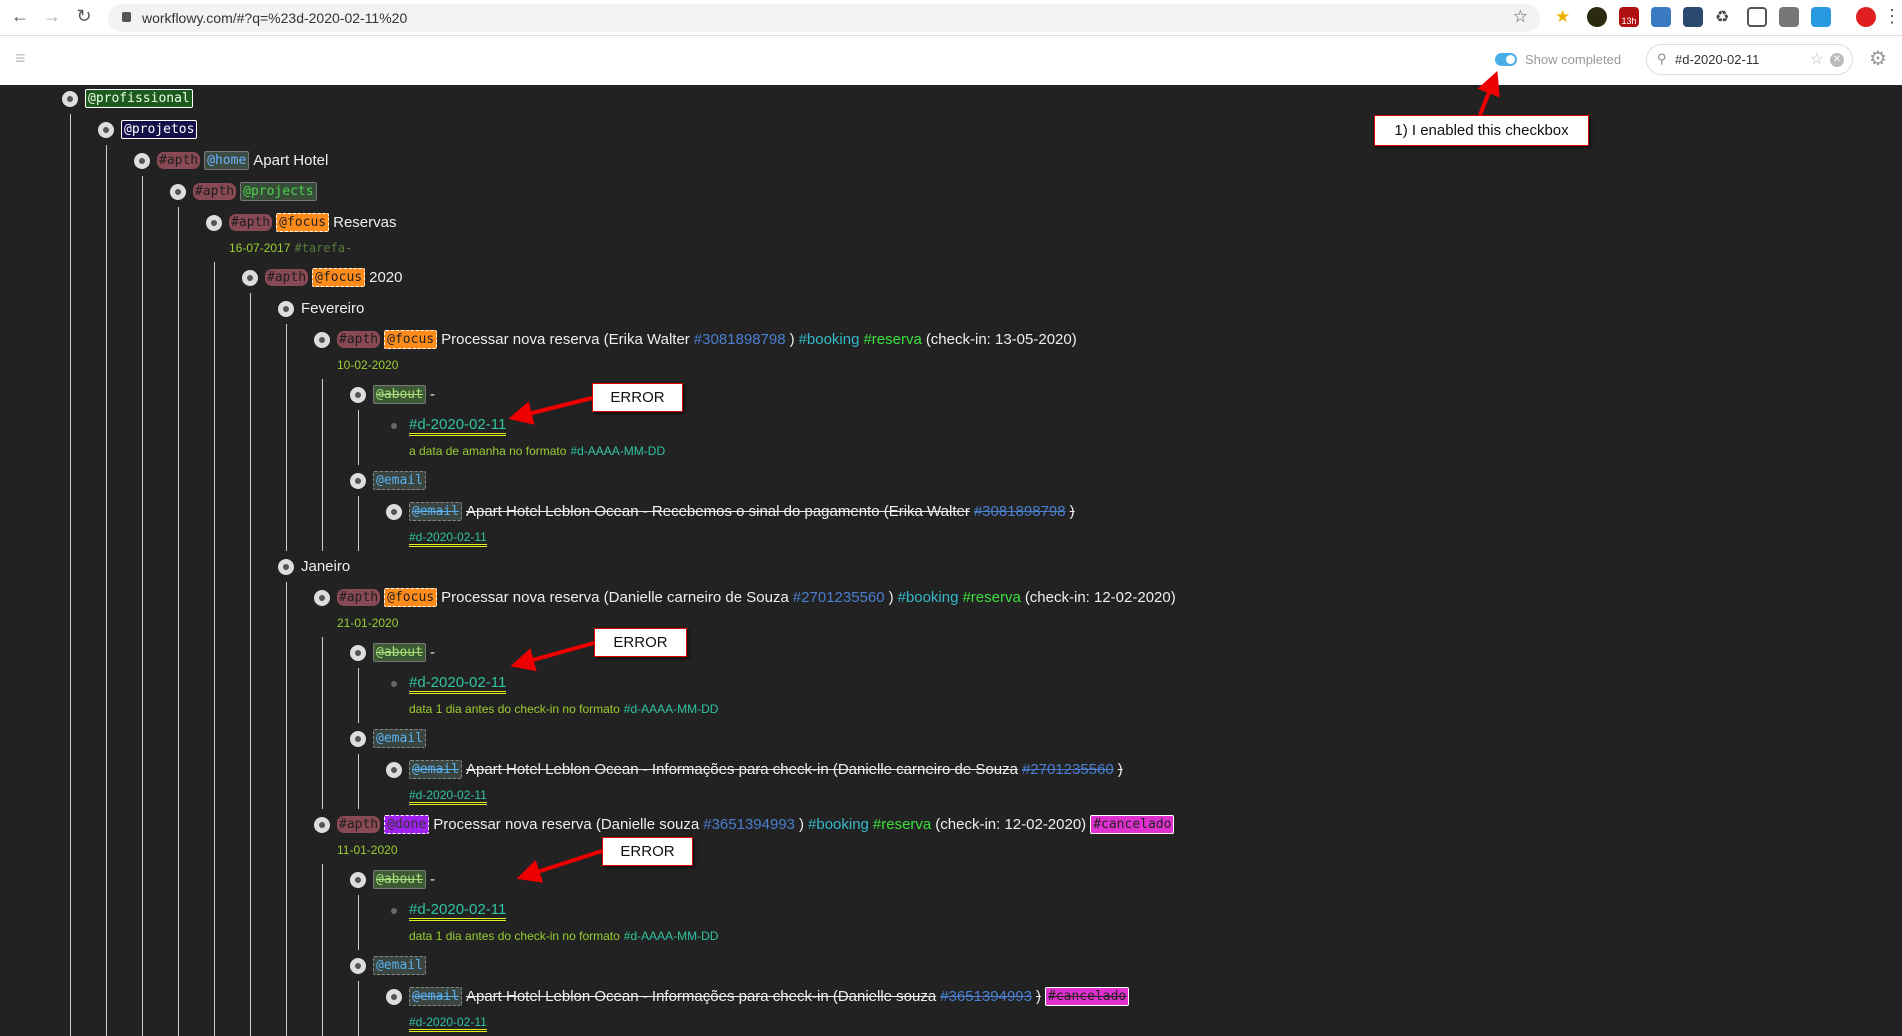 This screenshot has width=1902, height=1036. Describe the element at coordinates (20, 16) in the screenshot. I see `back-icon: ←` at that location.